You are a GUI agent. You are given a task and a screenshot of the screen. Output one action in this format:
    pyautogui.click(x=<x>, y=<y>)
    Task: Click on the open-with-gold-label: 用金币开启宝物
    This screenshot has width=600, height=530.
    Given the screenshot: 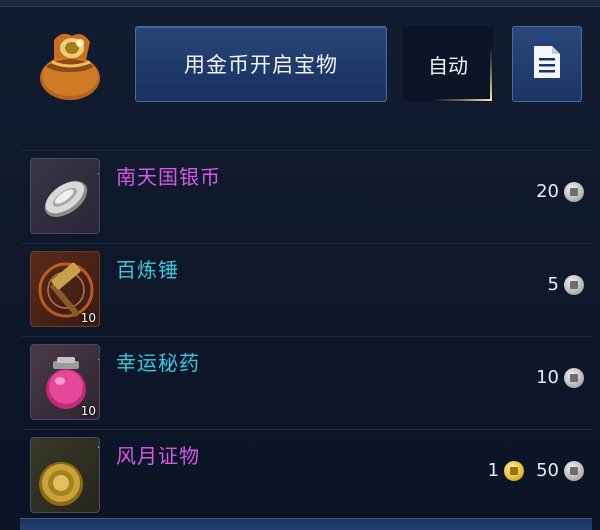 What is the action you would take?
    pyautogui.click(x=261, y=65)
    